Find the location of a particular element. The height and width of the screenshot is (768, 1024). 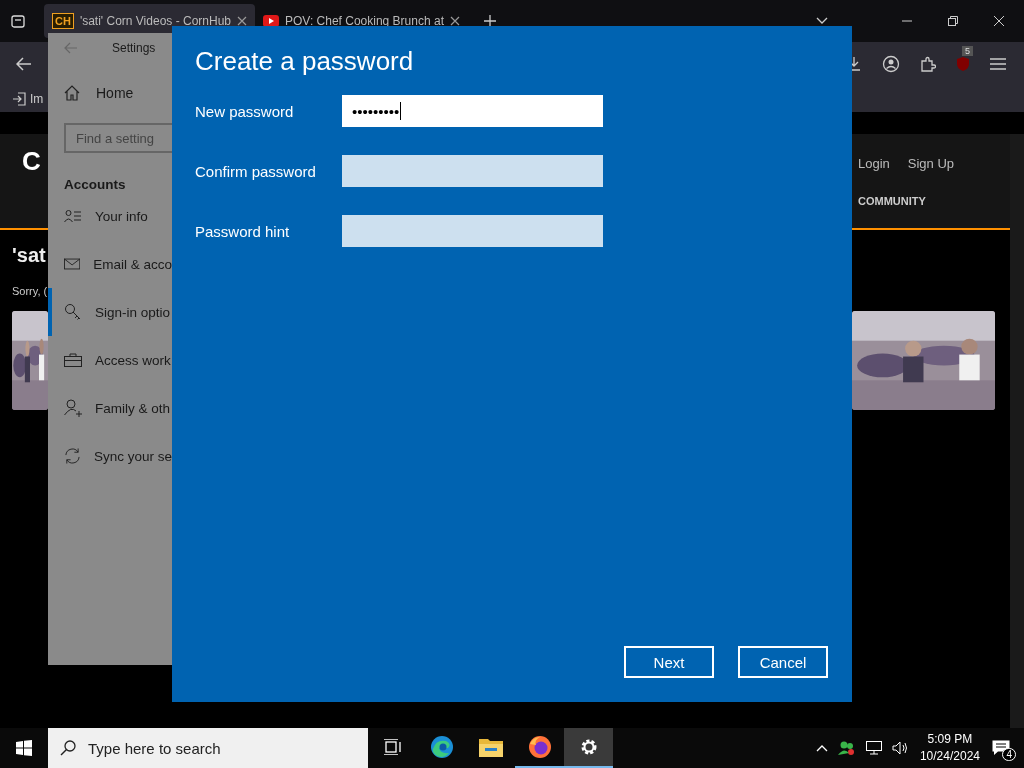

clock-time: 5:09 PM is located at coordinates (950, 739).